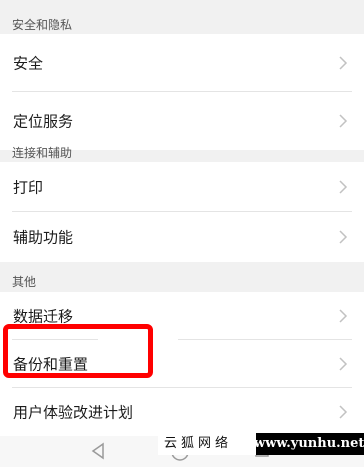  Describe the element at coordinates (207, 444) in the screenshot. I see `watermark-cn: 云狐网络` at that location.